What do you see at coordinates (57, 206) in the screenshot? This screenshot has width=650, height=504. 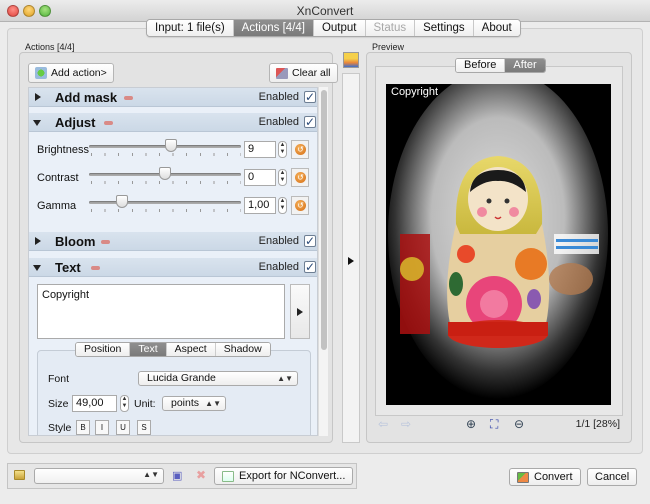 I see `gamma-label: Gamma` at bounding box center [57, 206].